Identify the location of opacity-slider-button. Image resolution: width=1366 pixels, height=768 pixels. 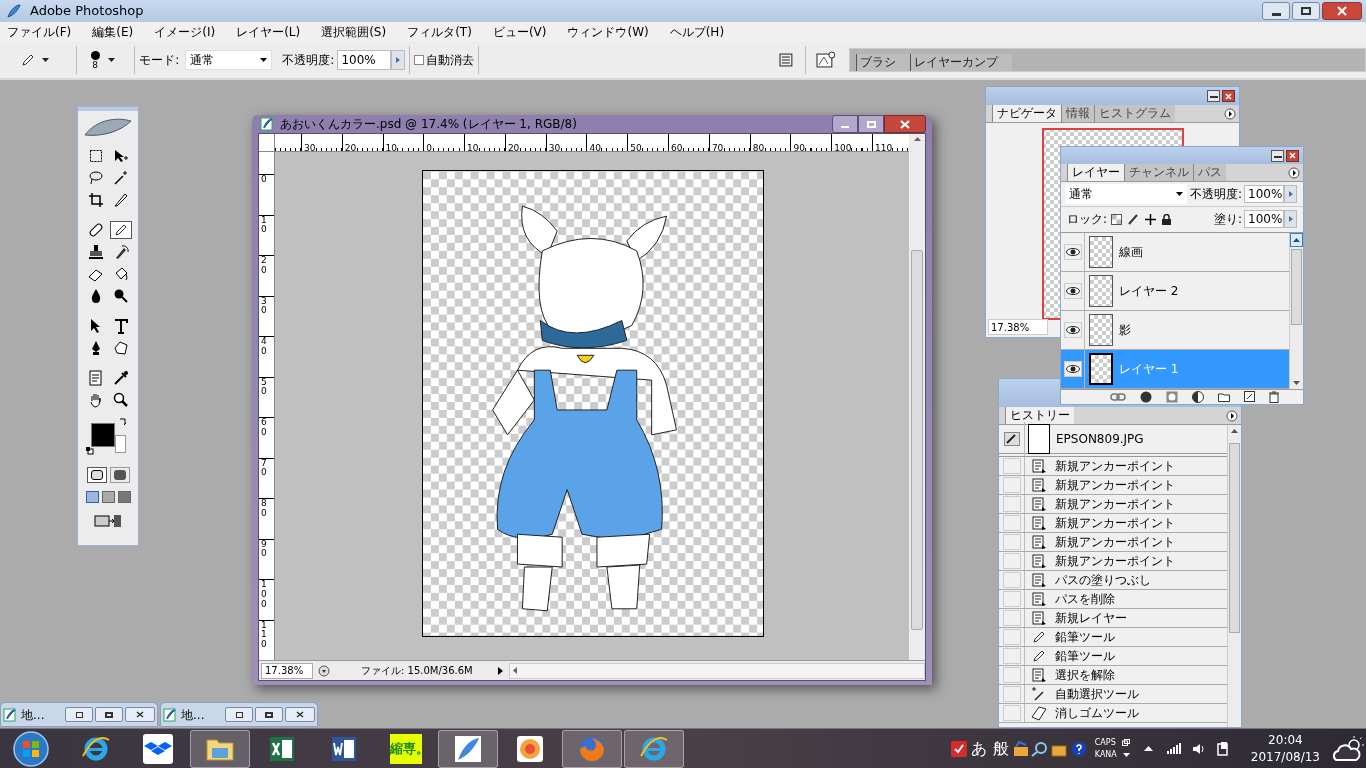
(1291, 194).